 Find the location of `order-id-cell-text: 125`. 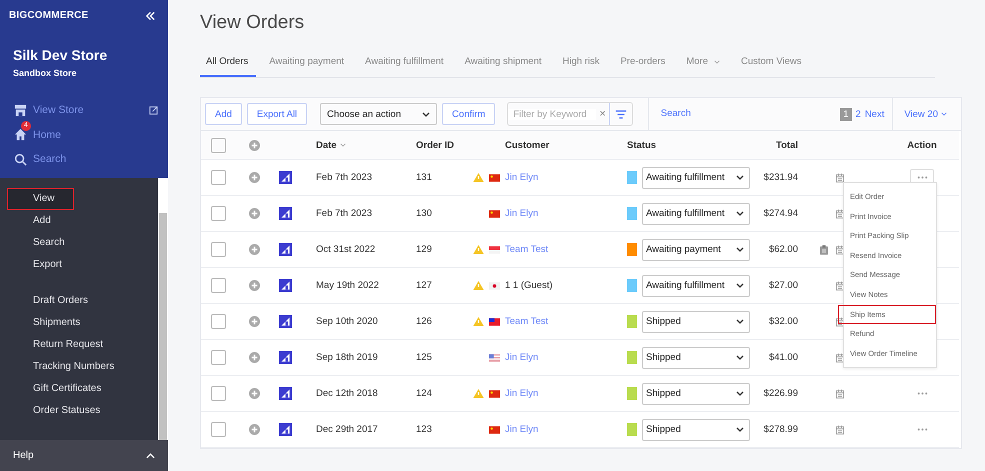

order-id-cell-text: 125 is located at coordinates (424, 357).